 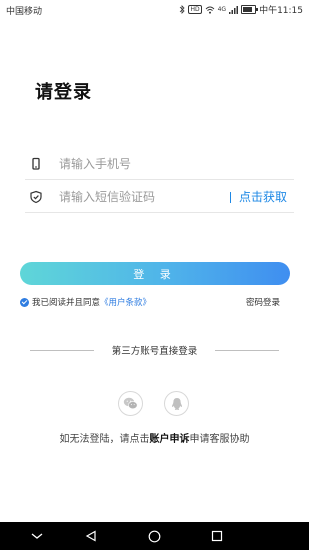 I want to click on password-login-link: 密码登录, so click(x=263, y=302).